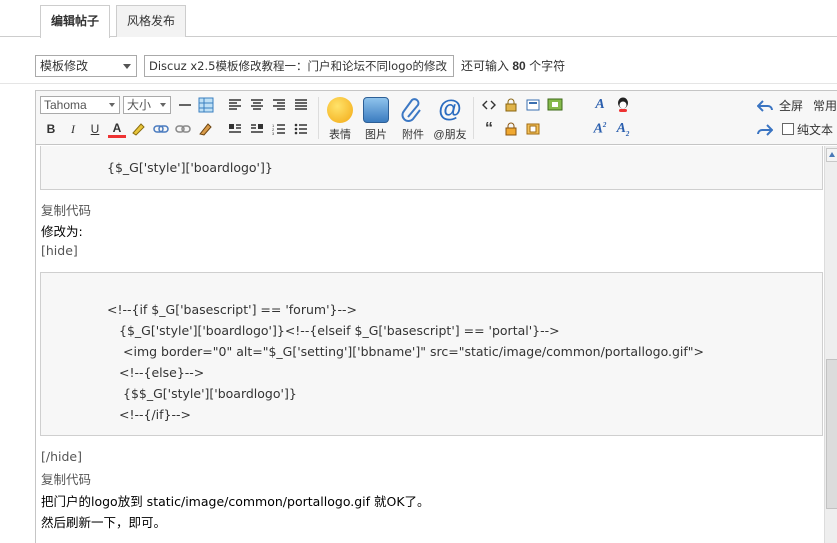 The image size is (837, 543). I want to click on text-line: 修改为:, so click(62, 231).